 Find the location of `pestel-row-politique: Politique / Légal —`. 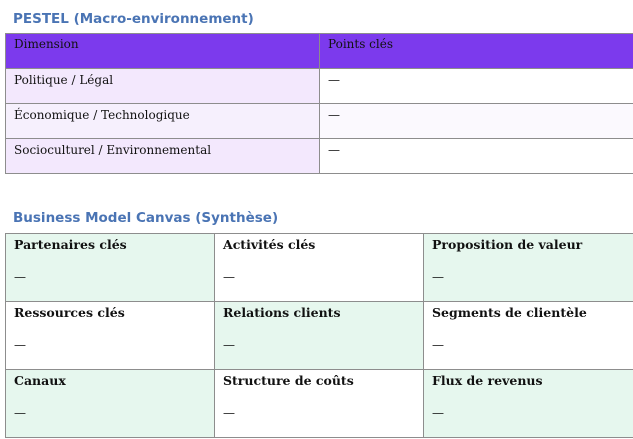

pestel-row-politique: Politique / Légal — is located at coordinates (319, 86).